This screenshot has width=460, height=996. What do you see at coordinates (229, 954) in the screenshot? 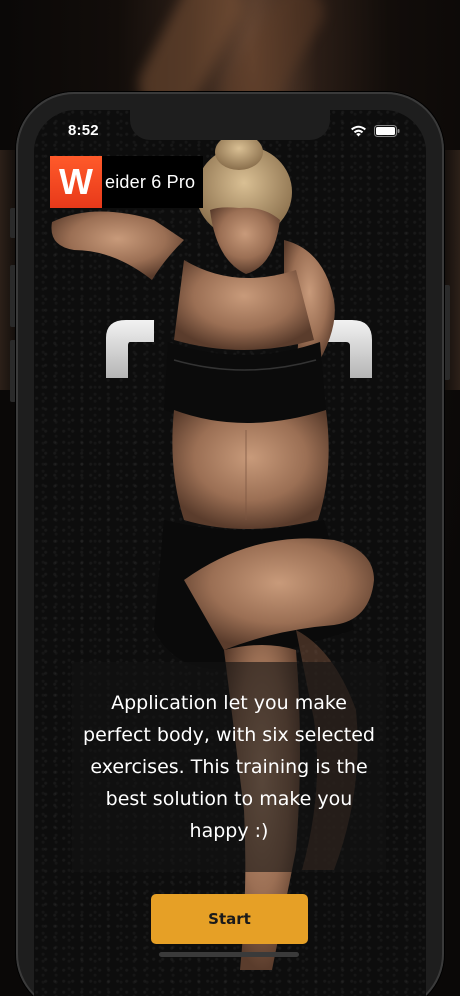
I see `home-indicator` at bounding box center [229, 954].